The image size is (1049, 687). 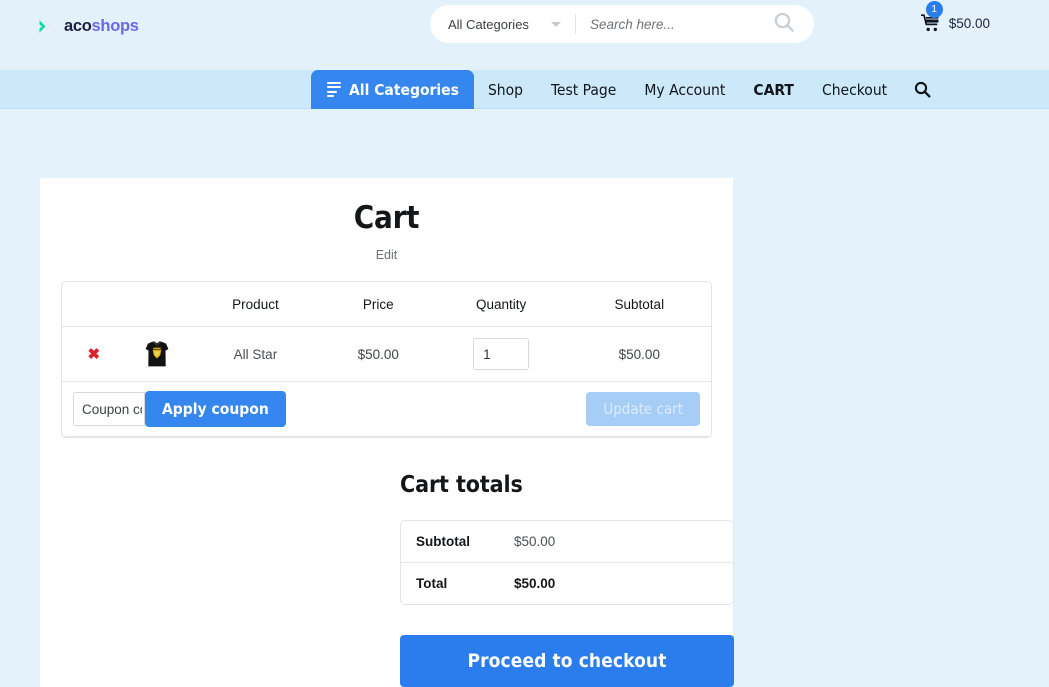 What do you see at coordinates (47, 26) in the screenshot?
I see `logo-chevron-icon` at bounding box center [47, 26].